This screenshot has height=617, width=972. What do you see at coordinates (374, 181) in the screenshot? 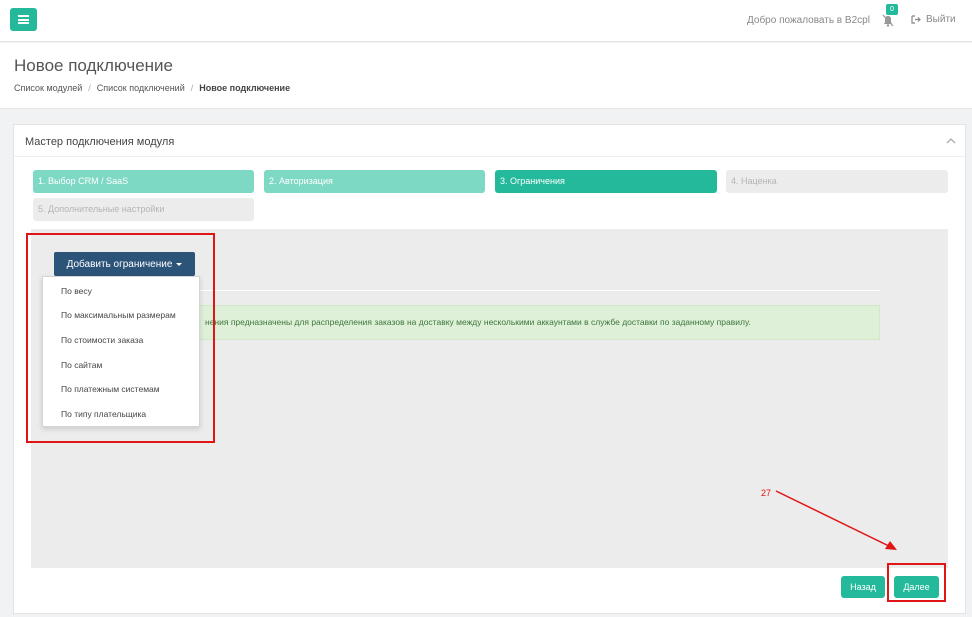
I see `wizard-step-authorization: 2. Авторизация` at bounding box center [374, 181].